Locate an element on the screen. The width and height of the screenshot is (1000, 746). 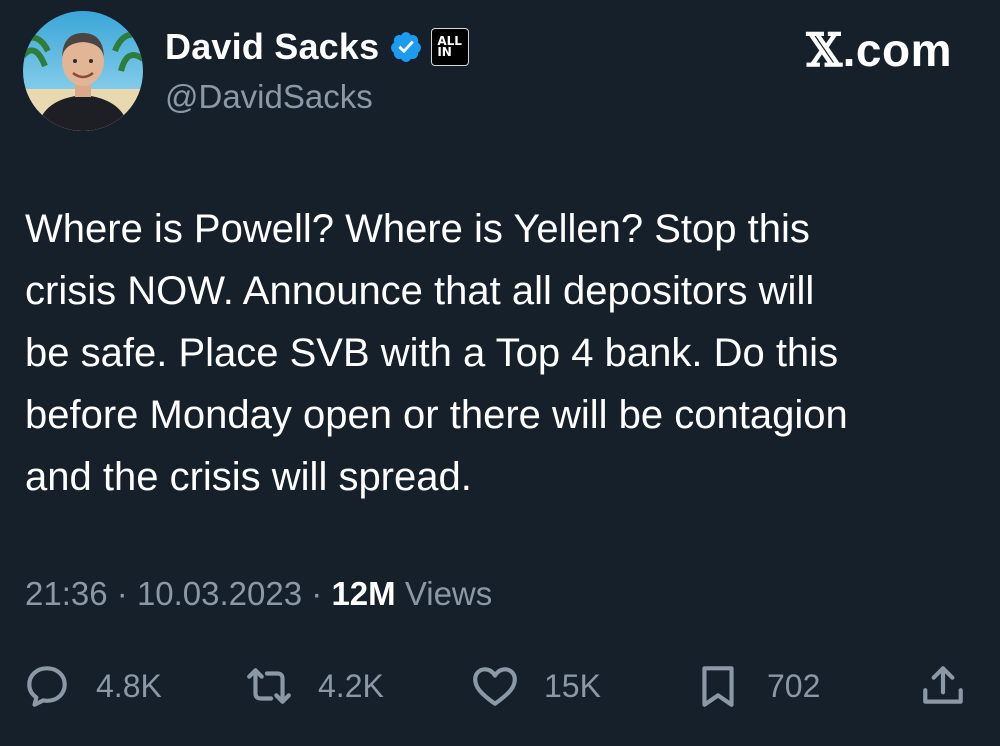
site-logo-suffix: .com is located at coordinates (897, 50).